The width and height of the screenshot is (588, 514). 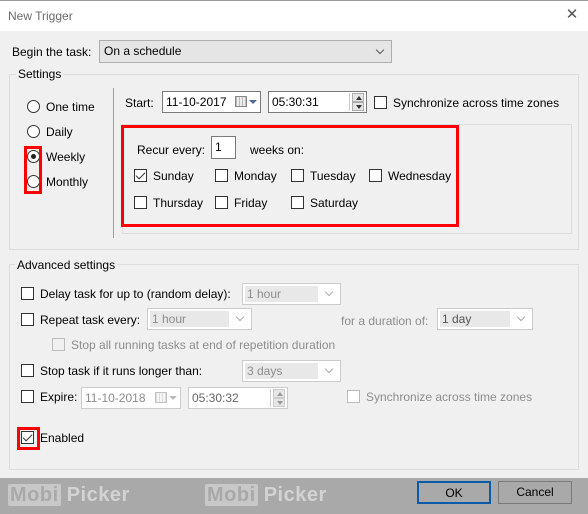 I want to click on annotation-highlight-radios, so click(x=33, y=170).